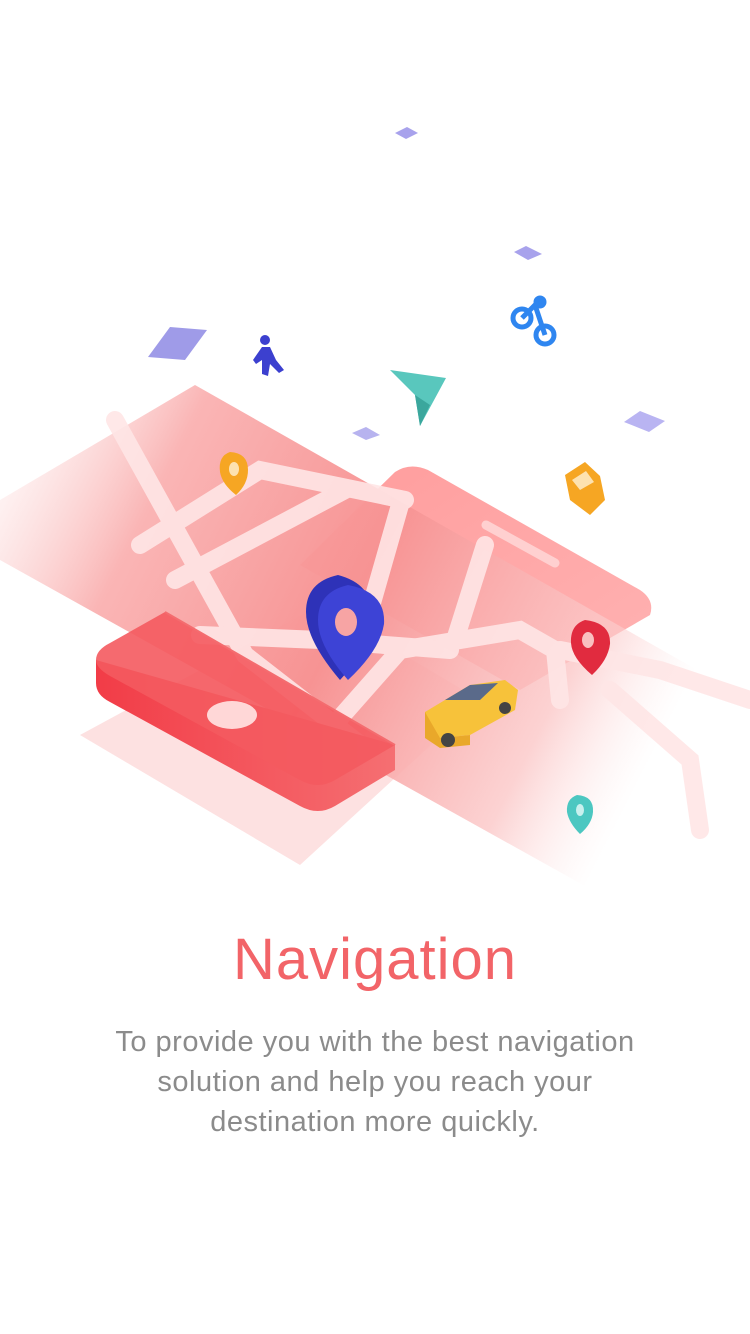 The width and height of the screenshot is (750, 1334). What do you see at coordinates (418, 398) in the screenshot?
I see `navigation-arrow-icon` at bounding box center [418, 398].